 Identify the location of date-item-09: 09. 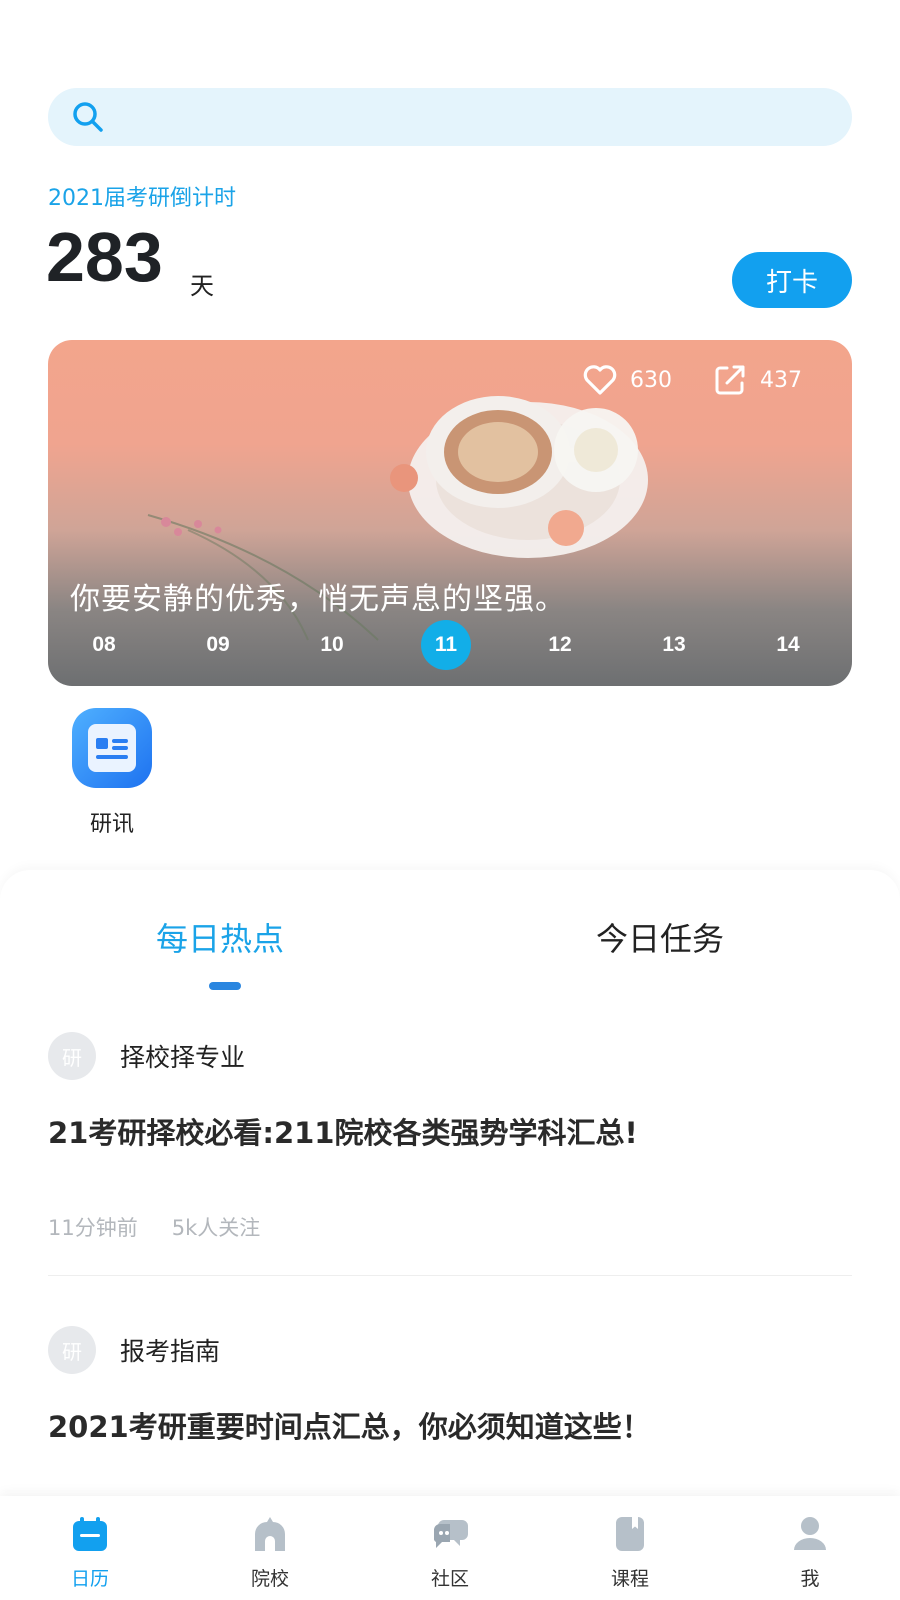
(218, 645).